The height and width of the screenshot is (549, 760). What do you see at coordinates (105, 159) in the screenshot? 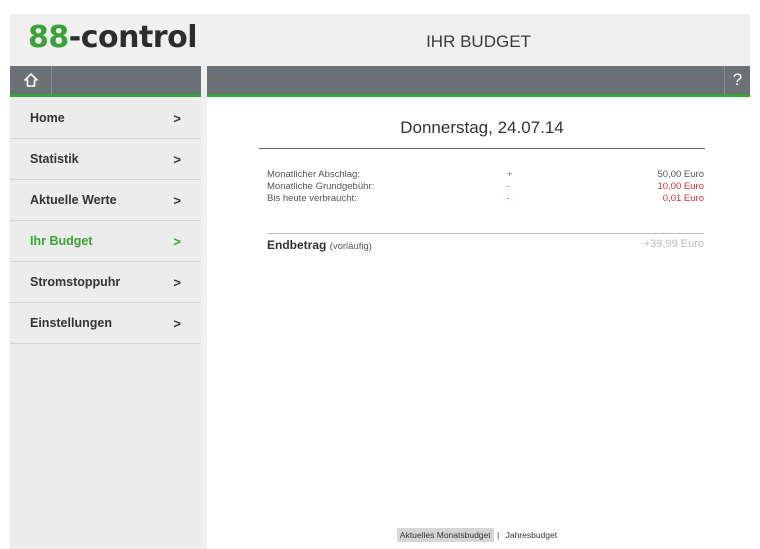
I see `sidebar-item-statistik: Statistik >` at bounding box center [105, 159].